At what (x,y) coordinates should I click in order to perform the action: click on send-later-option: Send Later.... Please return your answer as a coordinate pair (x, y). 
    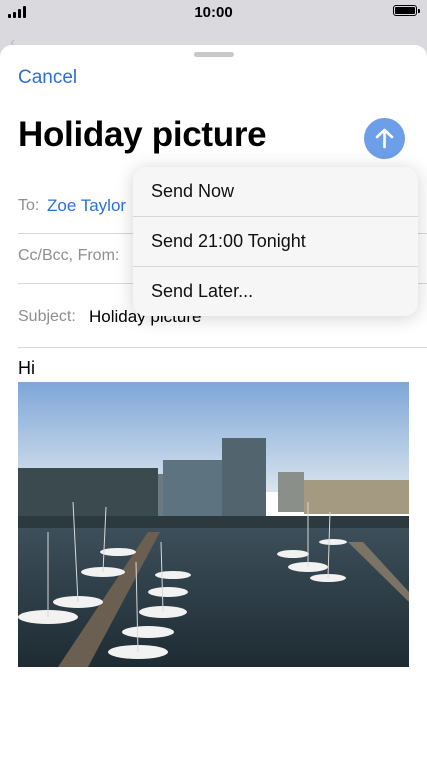
    Looking at the image, I should click on (275, 291).